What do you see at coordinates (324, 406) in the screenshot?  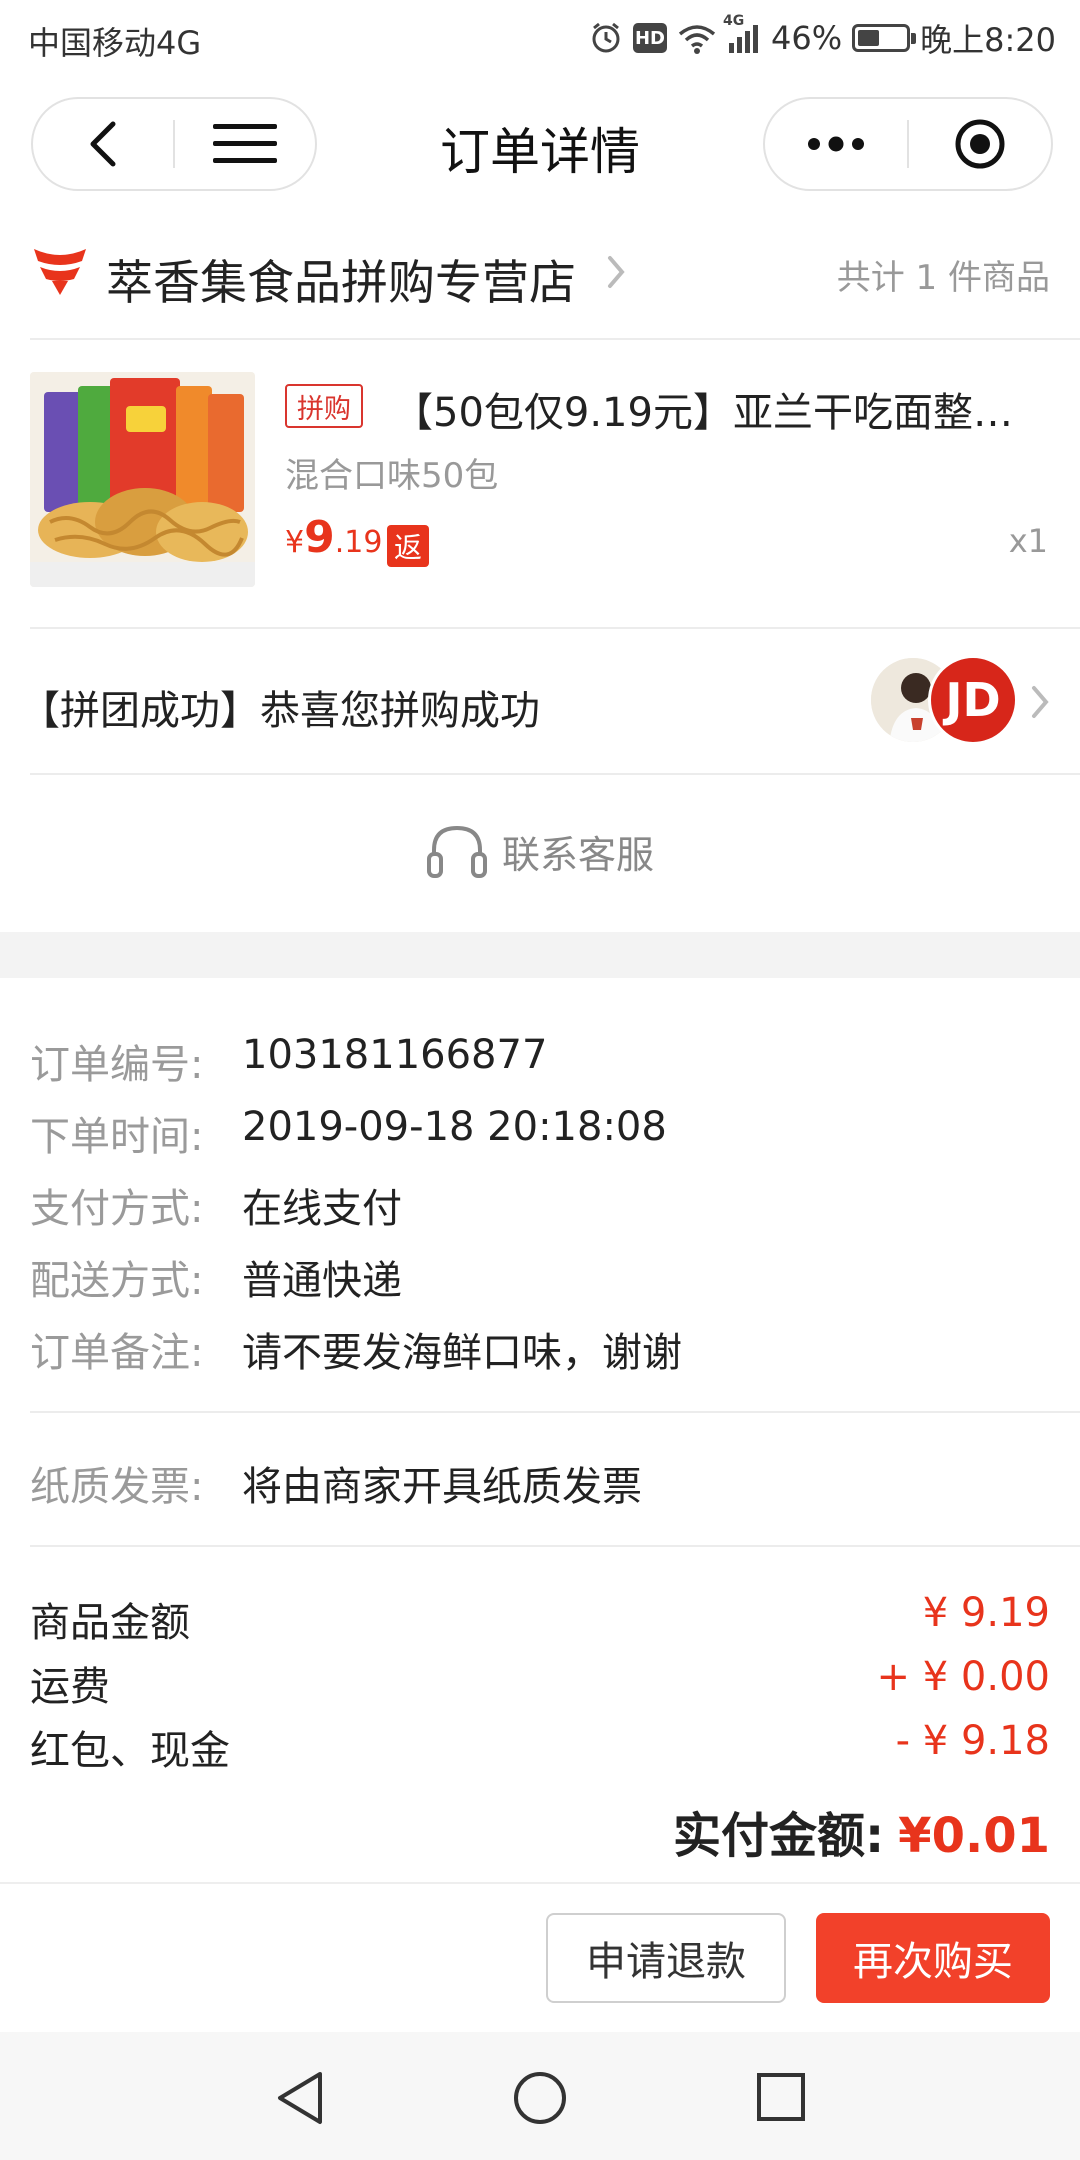 I see `pingou-tag: 拼购` at bounding box center [324, 406].